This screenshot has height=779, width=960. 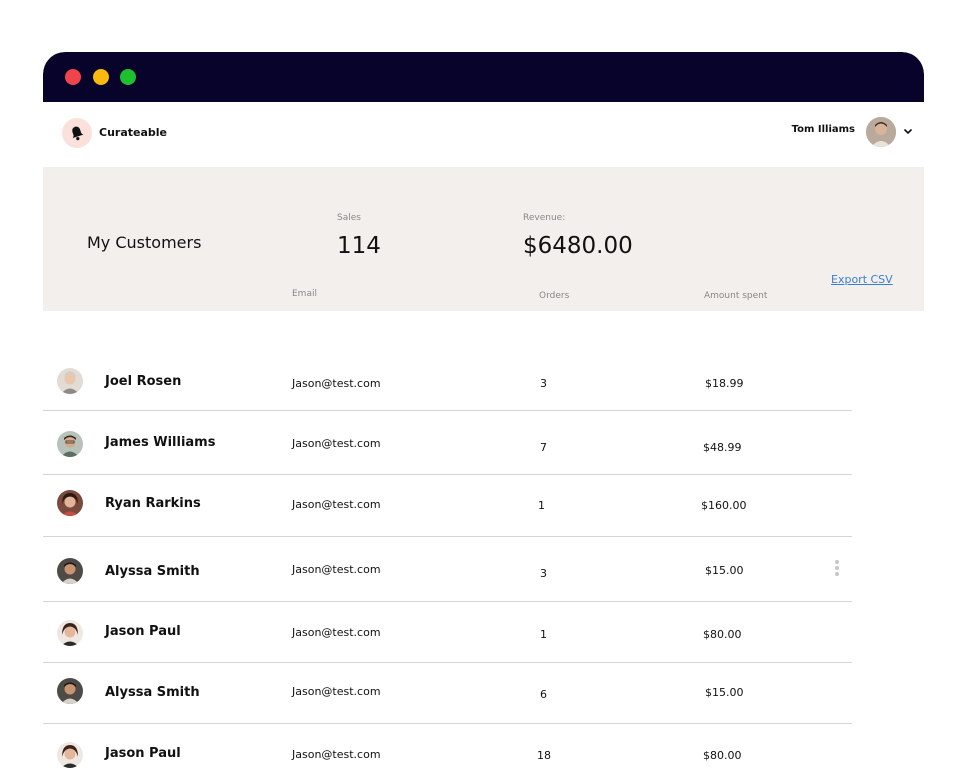 I want to click on customer-name: Ryan Rarkins, so click(x=153, y=503).